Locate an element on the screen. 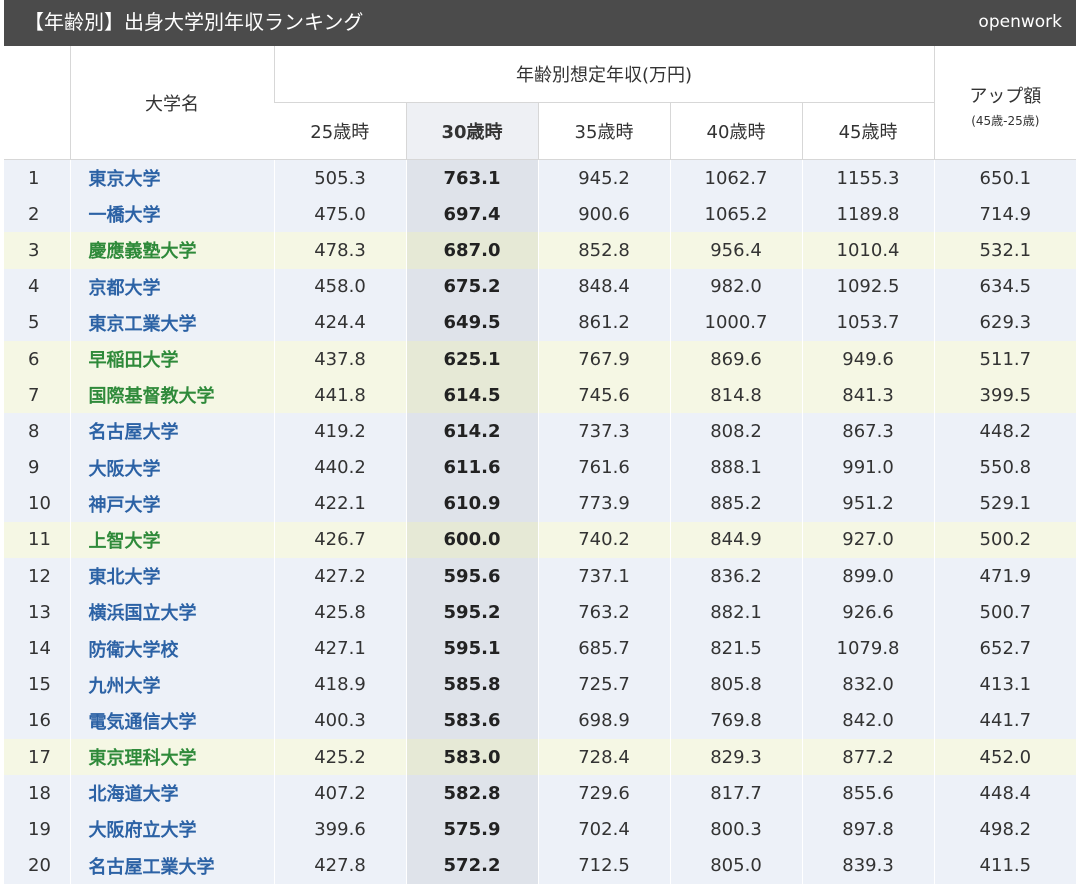 The height and width of the screenshot is (884, 1080). salary-25: 427.8 is located at coordinates (339, 865).